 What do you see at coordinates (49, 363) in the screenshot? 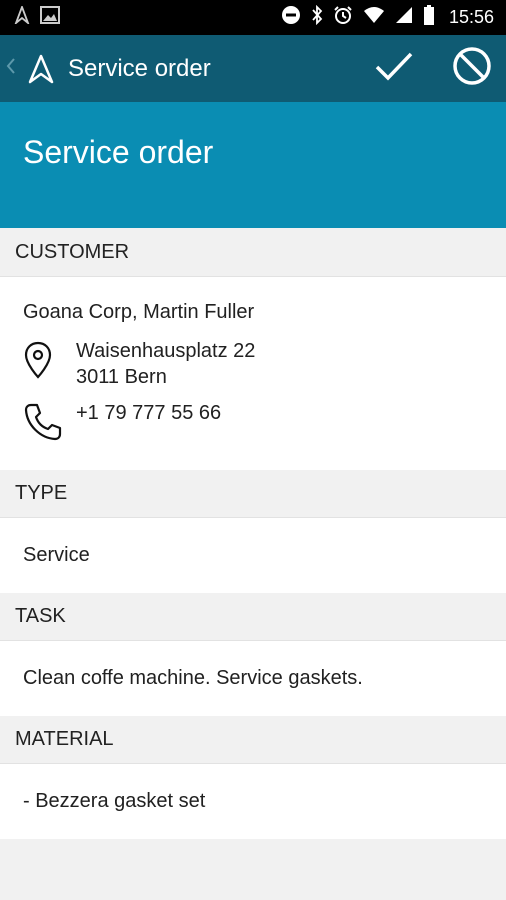
I see `location-pin-icon` at bounding box center [49, 363].